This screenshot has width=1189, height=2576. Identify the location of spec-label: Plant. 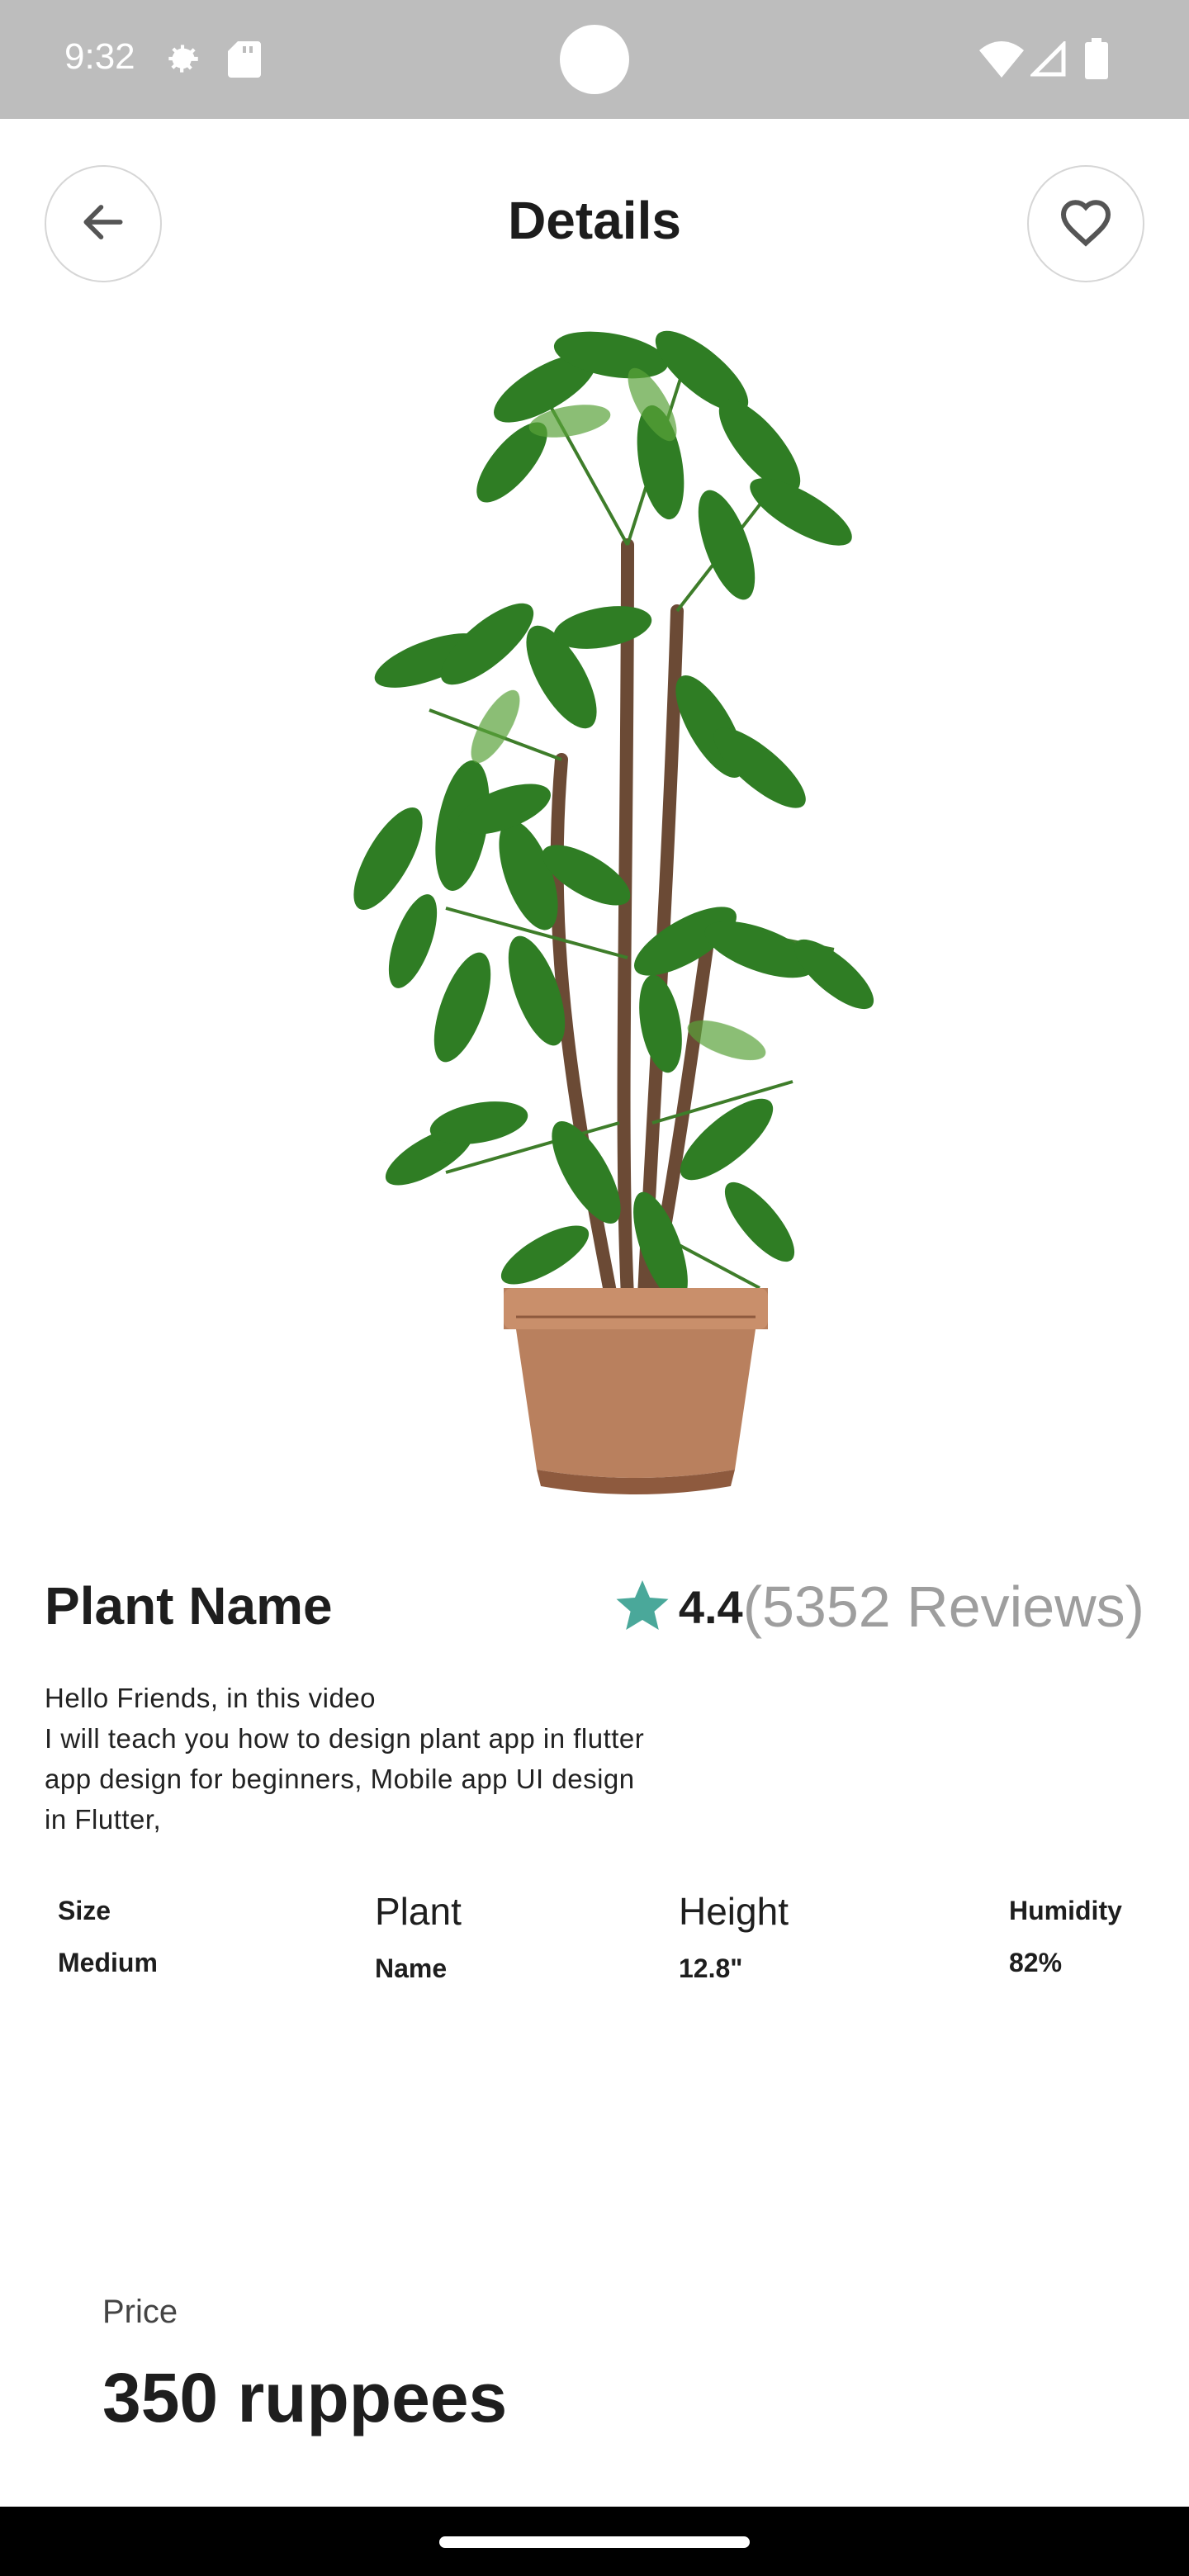
(418, 1911).